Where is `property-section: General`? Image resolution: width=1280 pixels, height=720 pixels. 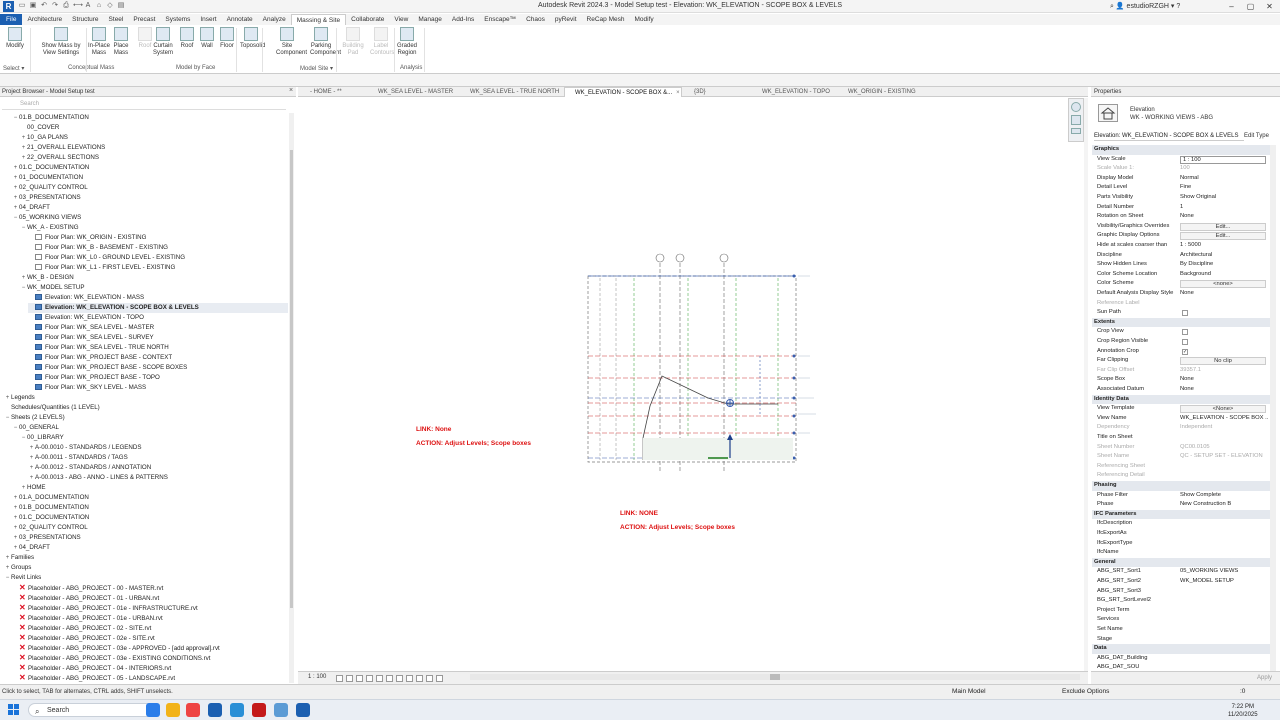 property-section: General is located at coordinates (1181, 562).